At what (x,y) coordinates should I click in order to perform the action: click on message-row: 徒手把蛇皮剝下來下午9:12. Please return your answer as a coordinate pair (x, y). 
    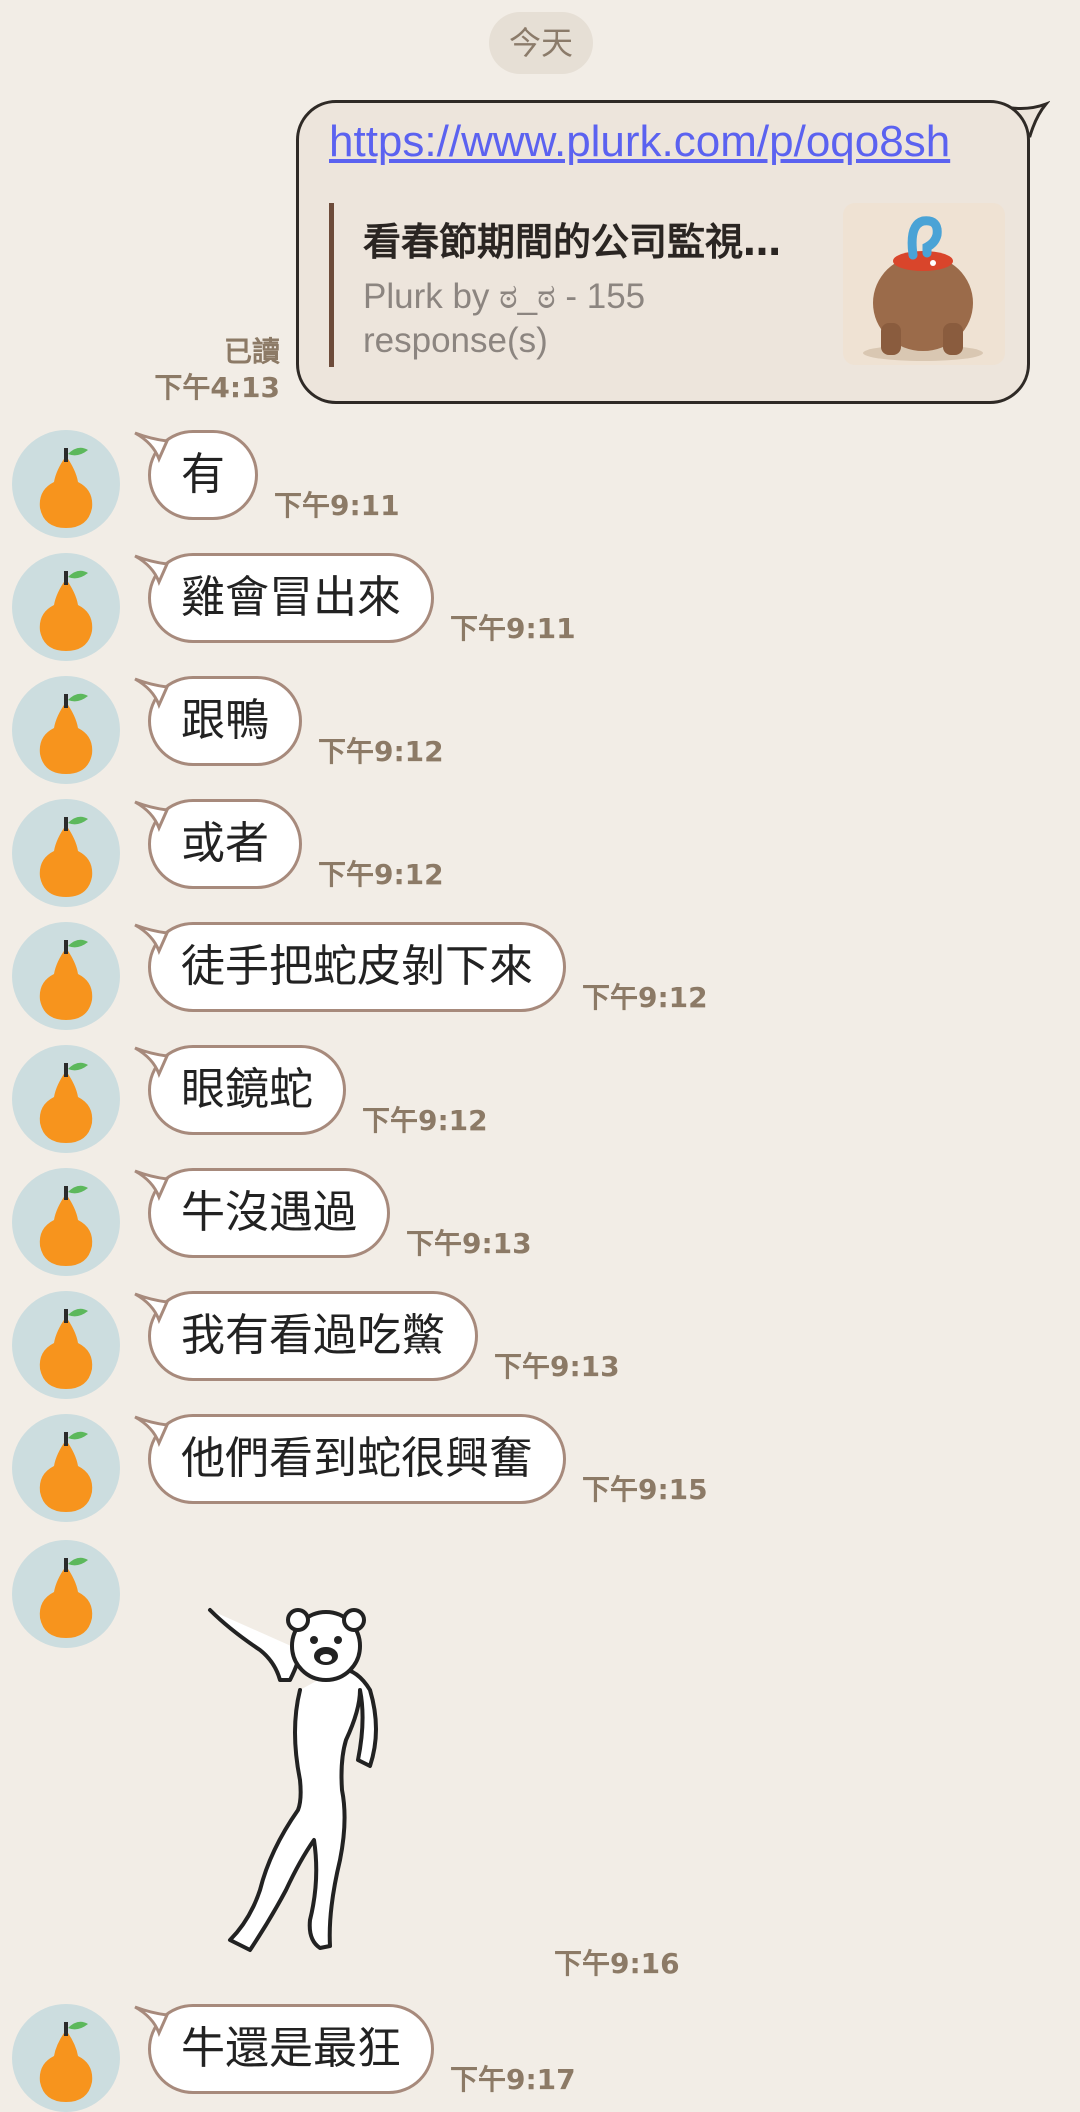
    Looking at the image, I should click on (540, 977).